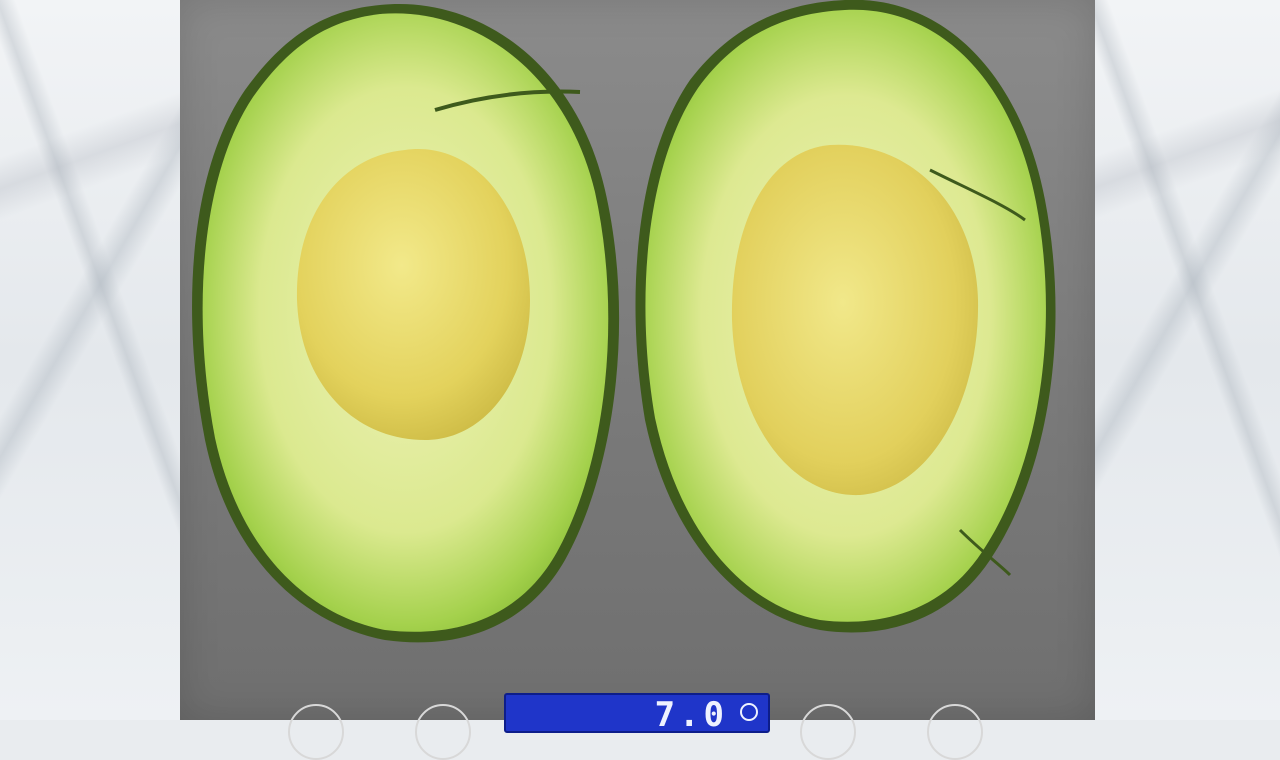 The width and height of the screenshot is (1280, 760). I want to click on mode-button, so click(443, 732).